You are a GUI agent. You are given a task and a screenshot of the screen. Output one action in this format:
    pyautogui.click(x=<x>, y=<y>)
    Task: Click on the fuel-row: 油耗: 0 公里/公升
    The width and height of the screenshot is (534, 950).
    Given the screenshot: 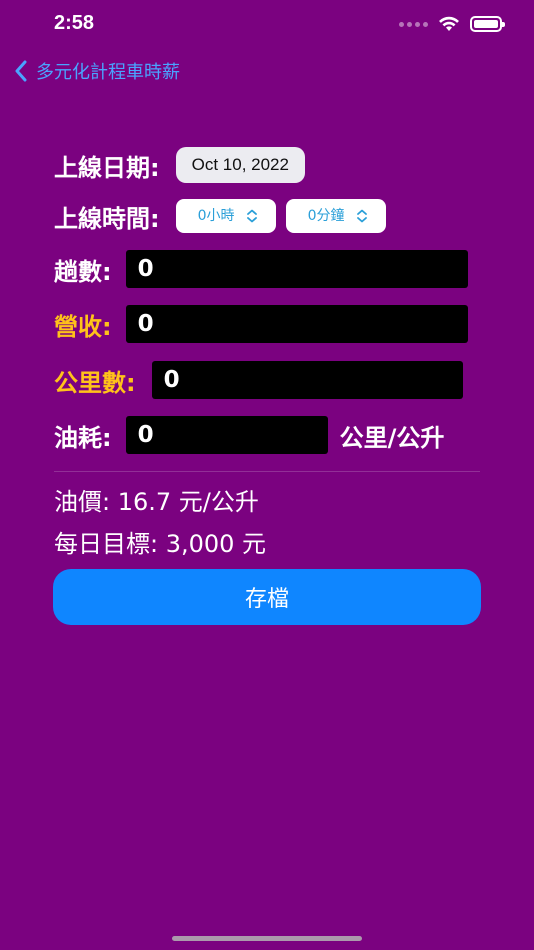 What is the action you would take?
    pyautogui.click(x=249, y=435)
    